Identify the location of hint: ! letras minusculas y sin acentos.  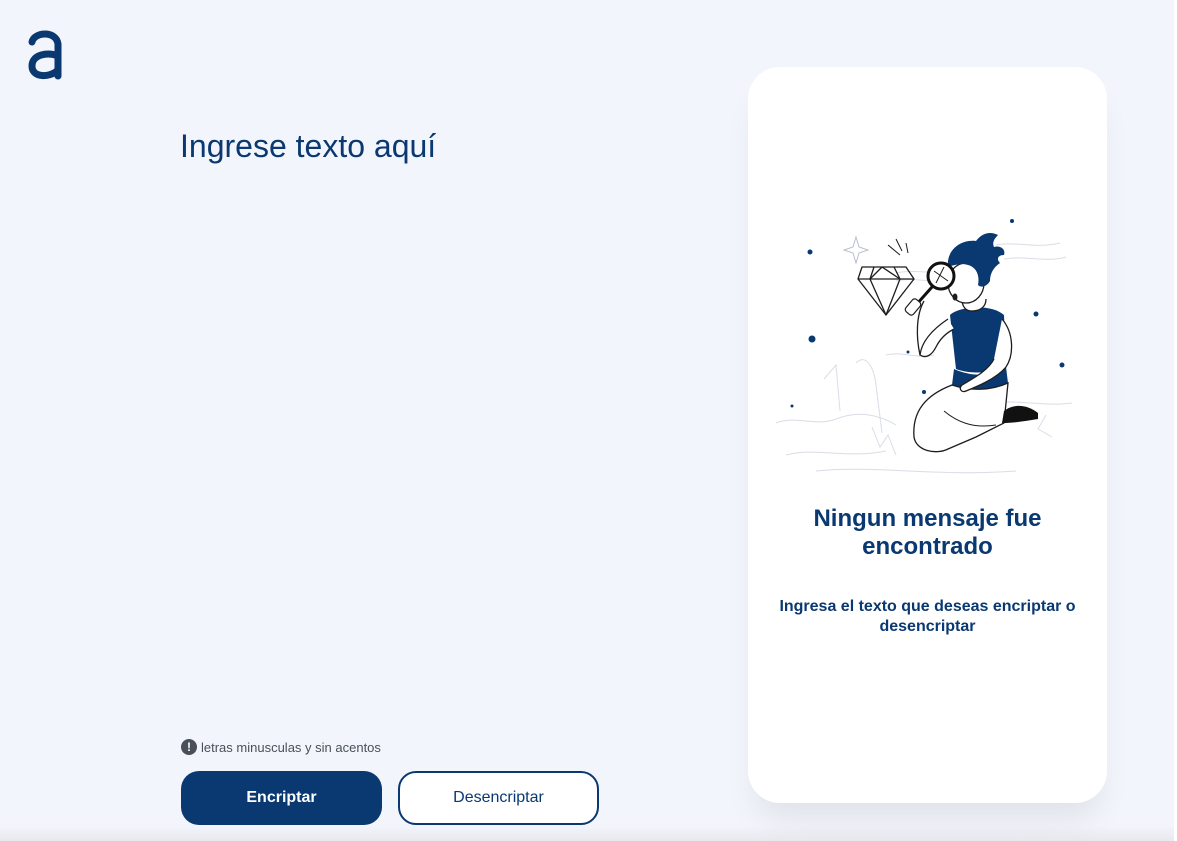
(281, 747).